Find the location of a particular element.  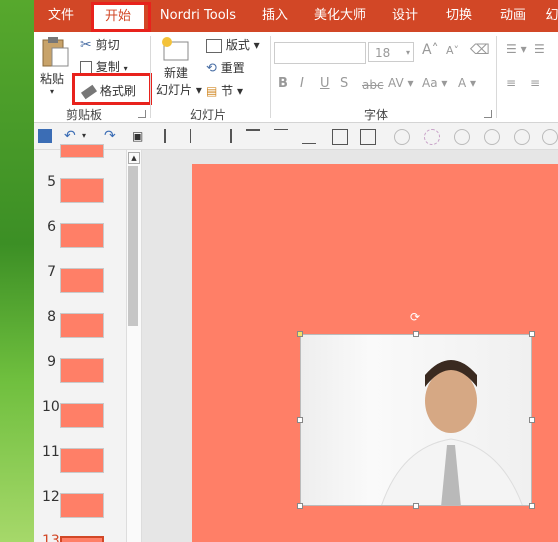

distribute-icon is located at coordinates (309, 136).